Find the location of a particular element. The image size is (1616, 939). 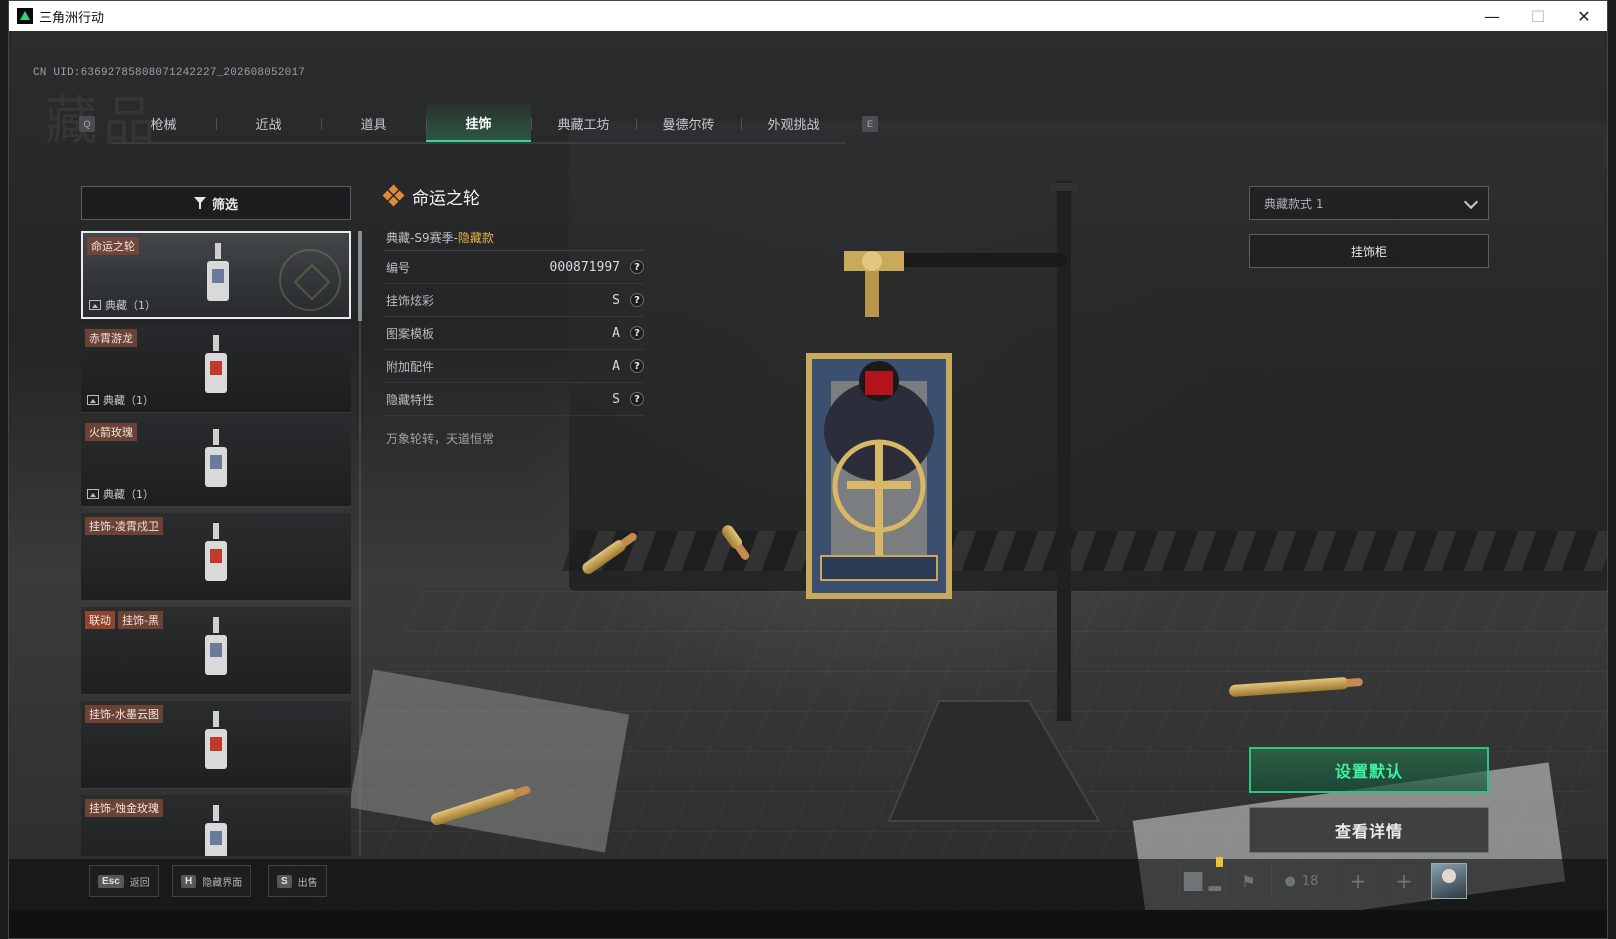

app-logo-icon is located at coordinates (25, 16).